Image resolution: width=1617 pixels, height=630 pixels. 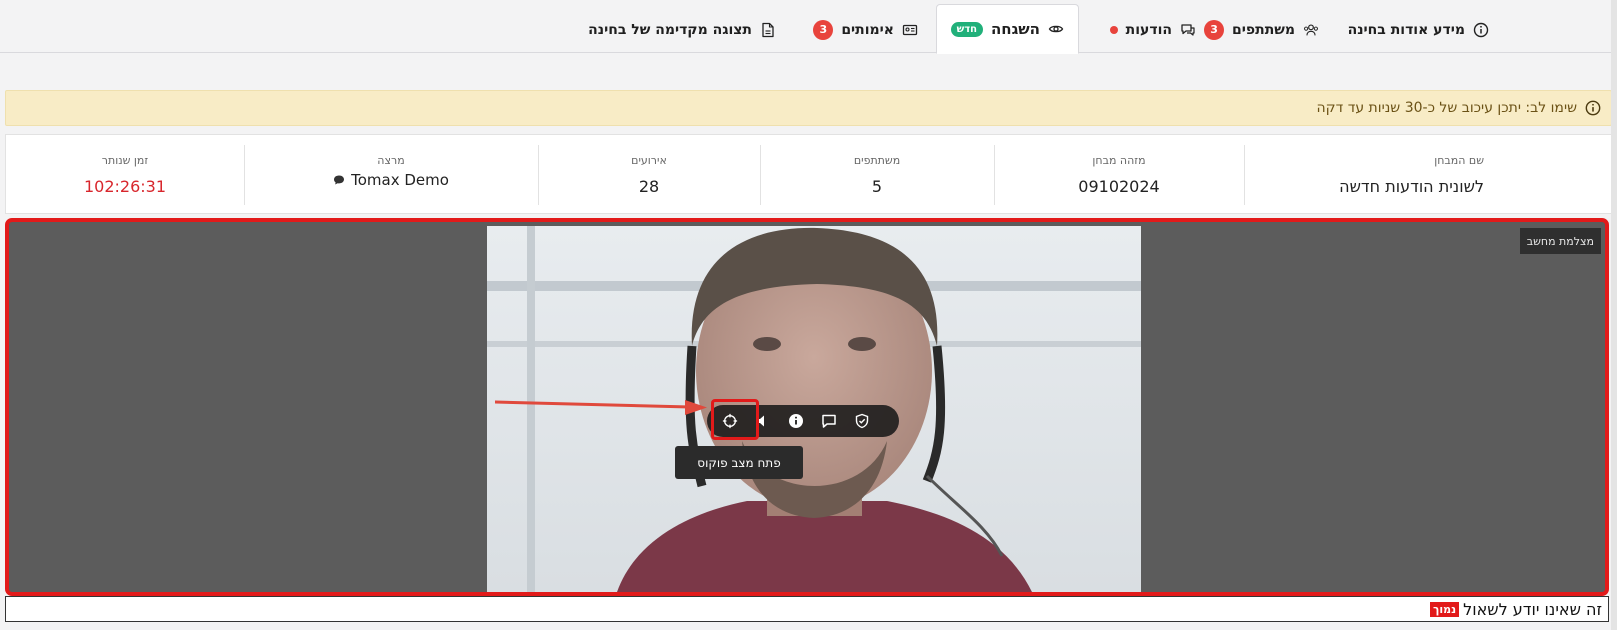 What do you see at coordinates (910, 30) in the screenshot?
I see `id-card-icon` at bounding box center [910, 30].